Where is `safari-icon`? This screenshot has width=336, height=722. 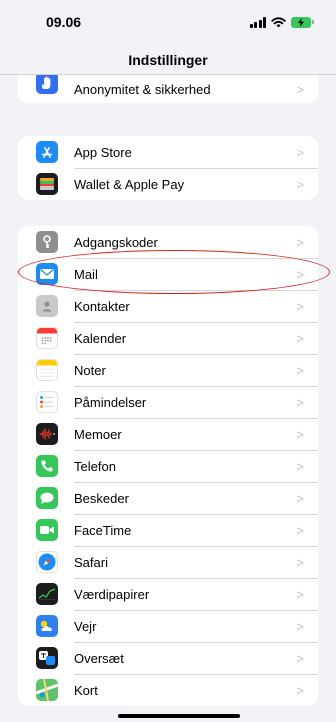
safari-icon is located at coordinates (47, 562).